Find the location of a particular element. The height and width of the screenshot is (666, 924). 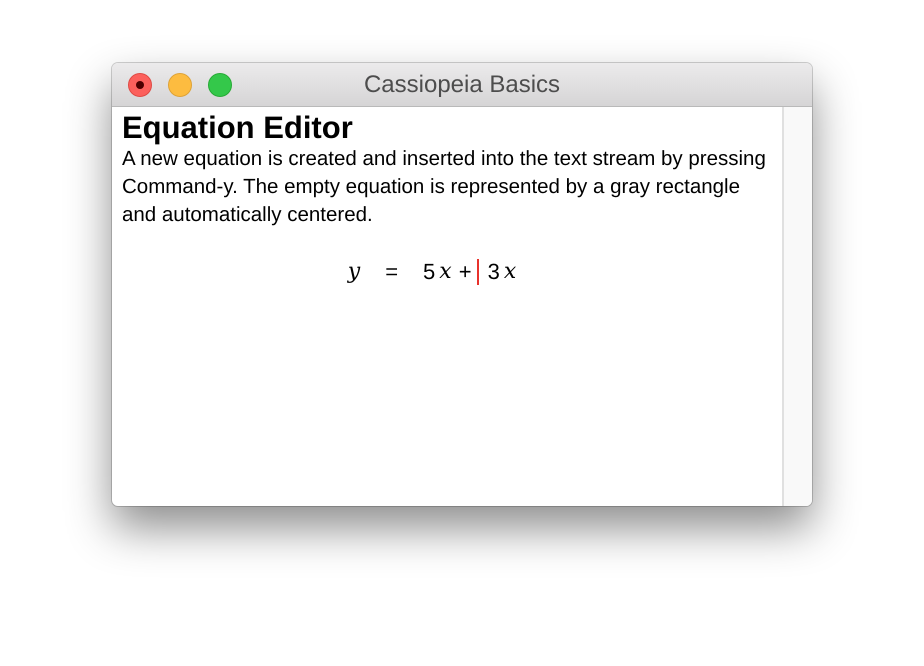

equation-number: 5 is located at coordinates (429, 272).